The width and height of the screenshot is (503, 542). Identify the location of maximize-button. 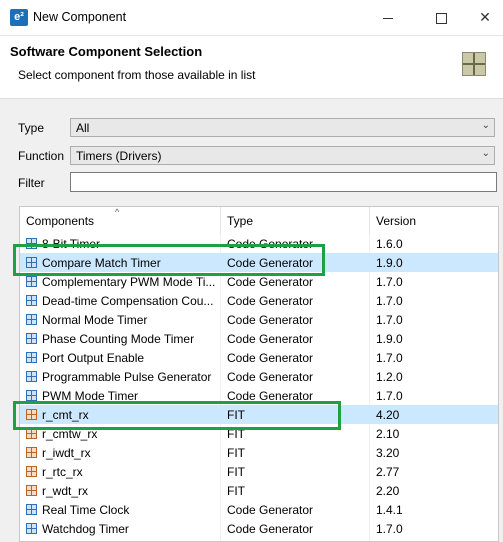
(441, 17).